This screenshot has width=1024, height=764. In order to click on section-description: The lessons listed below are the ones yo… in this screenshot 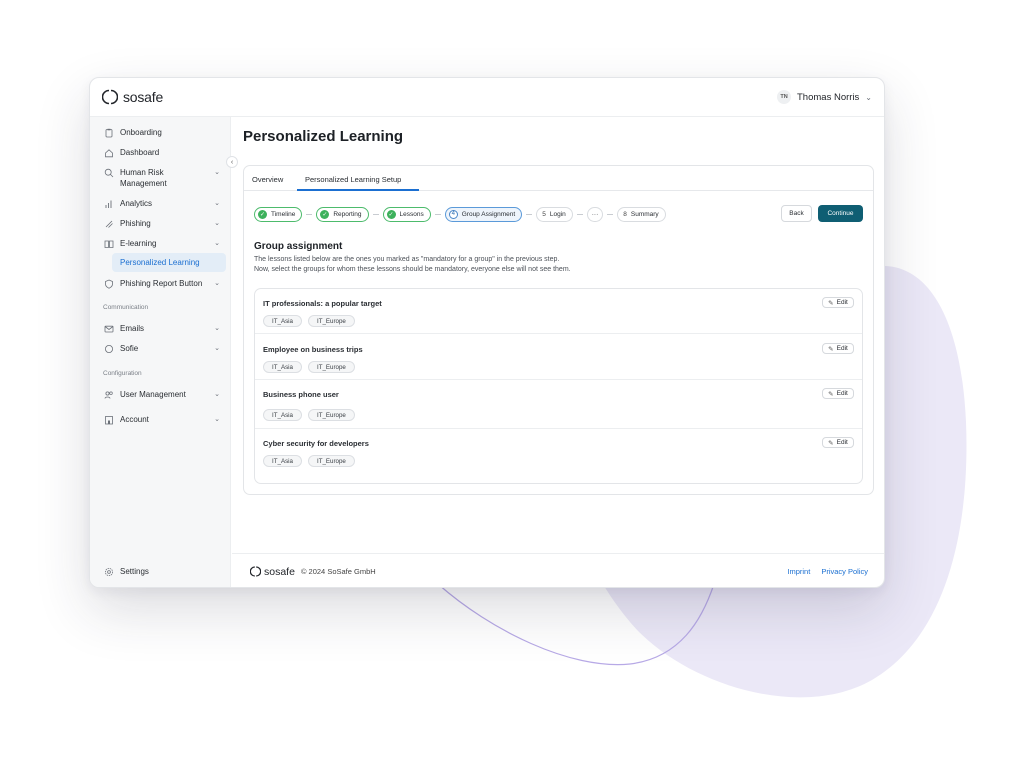, I will do `click(554, 265)`.